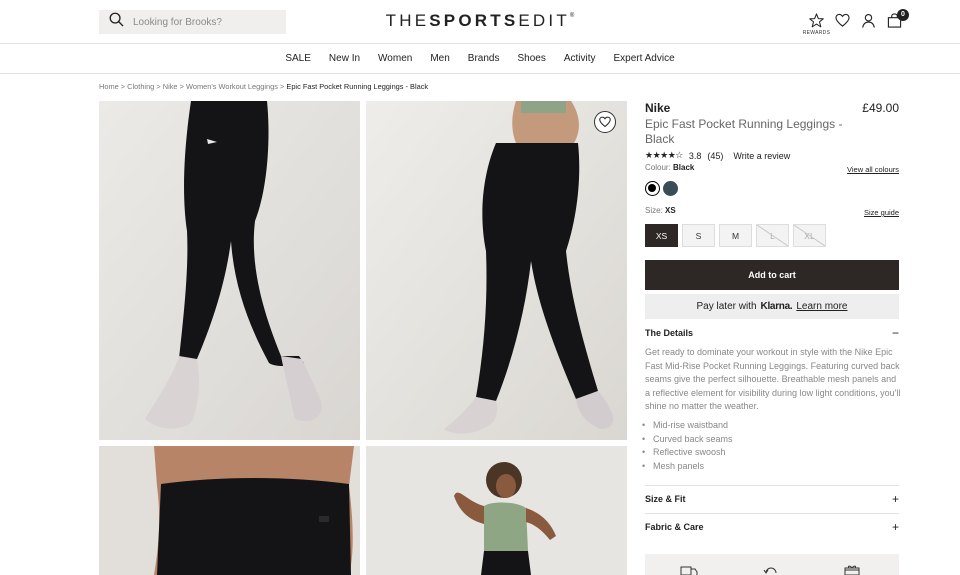 The image size is (960, 575). What do you see at coordinates (895, 333) in the screenshot?
I see `collapse-icon: −` at bounding box center [895, 333].